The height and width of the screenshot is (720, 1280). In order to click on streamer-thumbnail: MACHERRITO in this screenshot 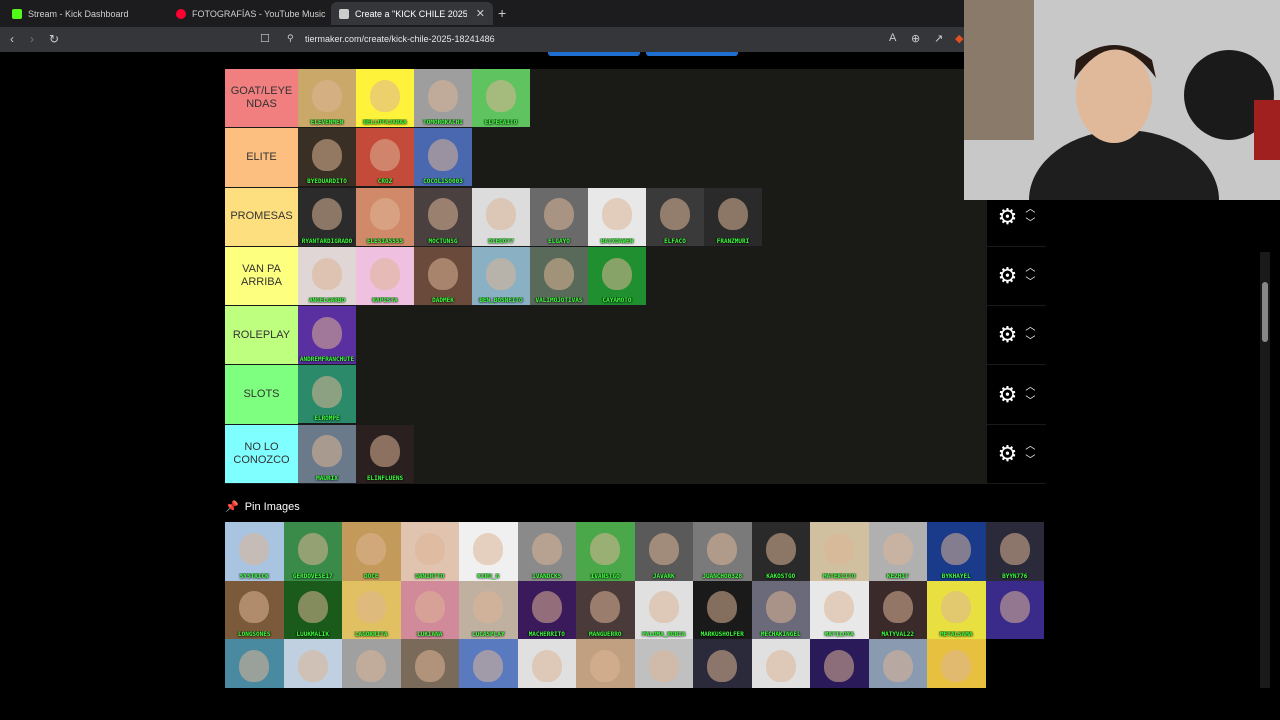, I will do `click(546, 609)`.